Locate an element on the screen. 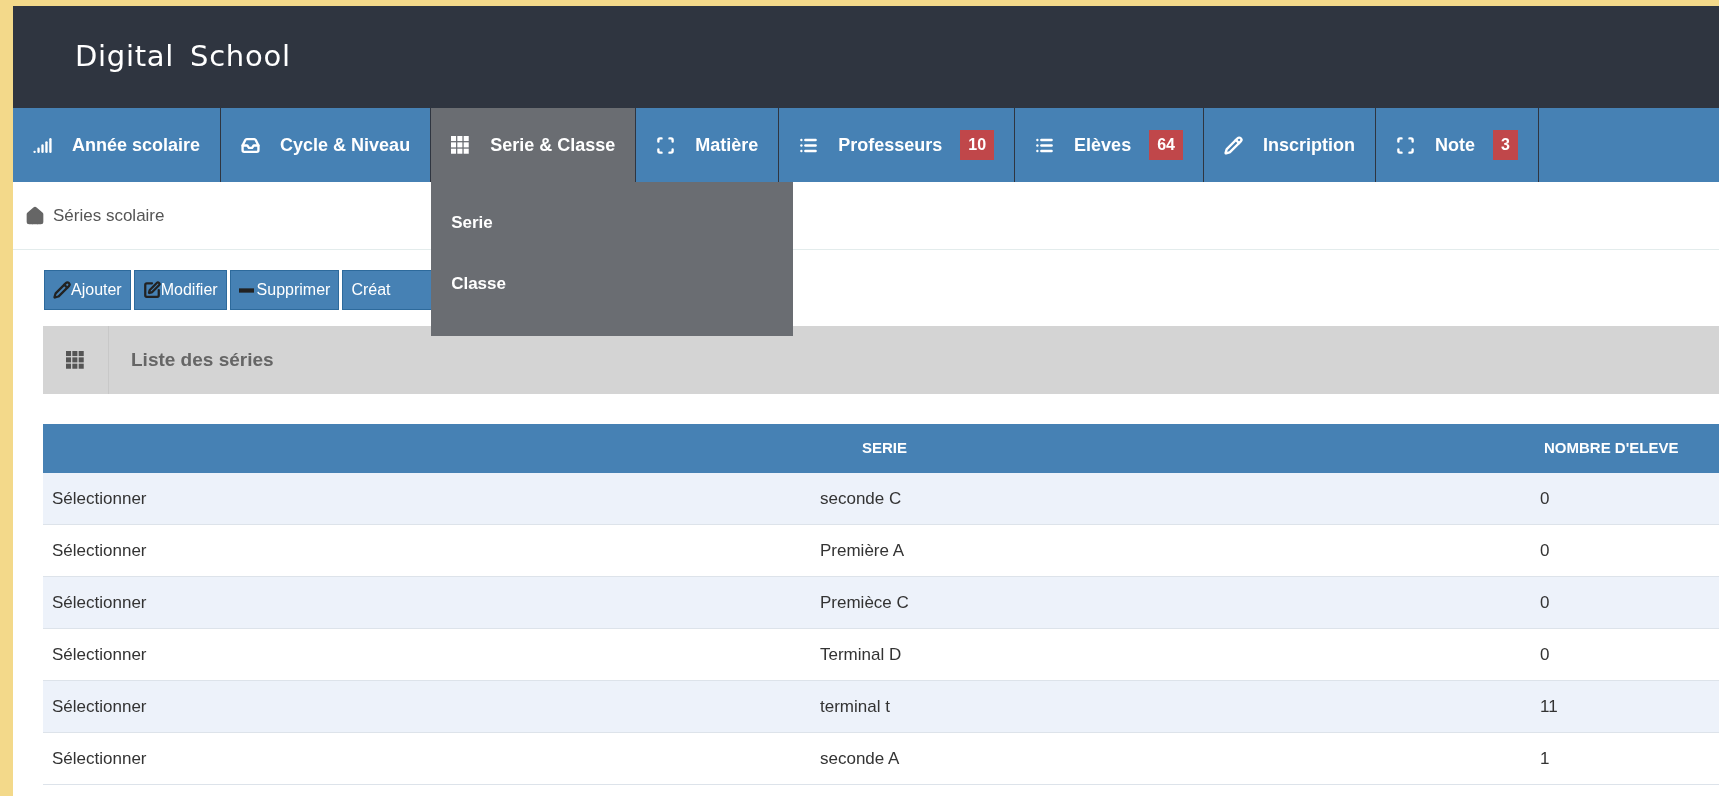  menu-item: Serie is located at coordinates (612, 222).